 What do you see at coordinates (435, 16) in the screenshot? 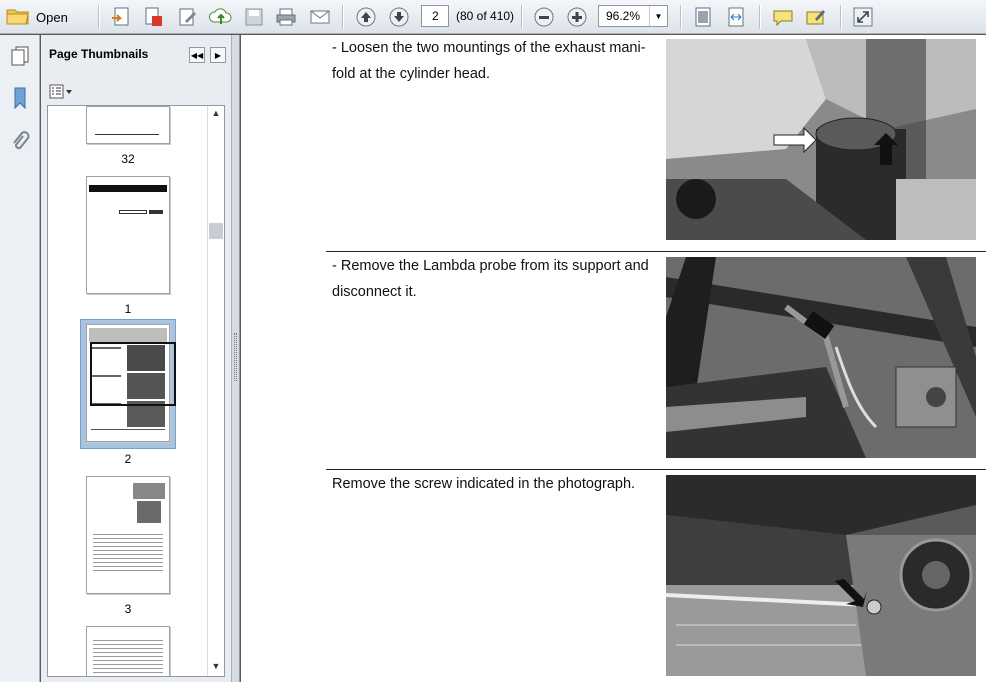
I see `page-number-input: 2` at bounding box center [435, 16].